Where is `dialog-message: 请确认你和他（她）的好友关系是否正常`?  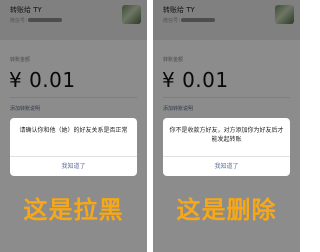
dialog-message: 请确认你和他（她）的好友关系是否正常 is located at coordinates (73, 130).